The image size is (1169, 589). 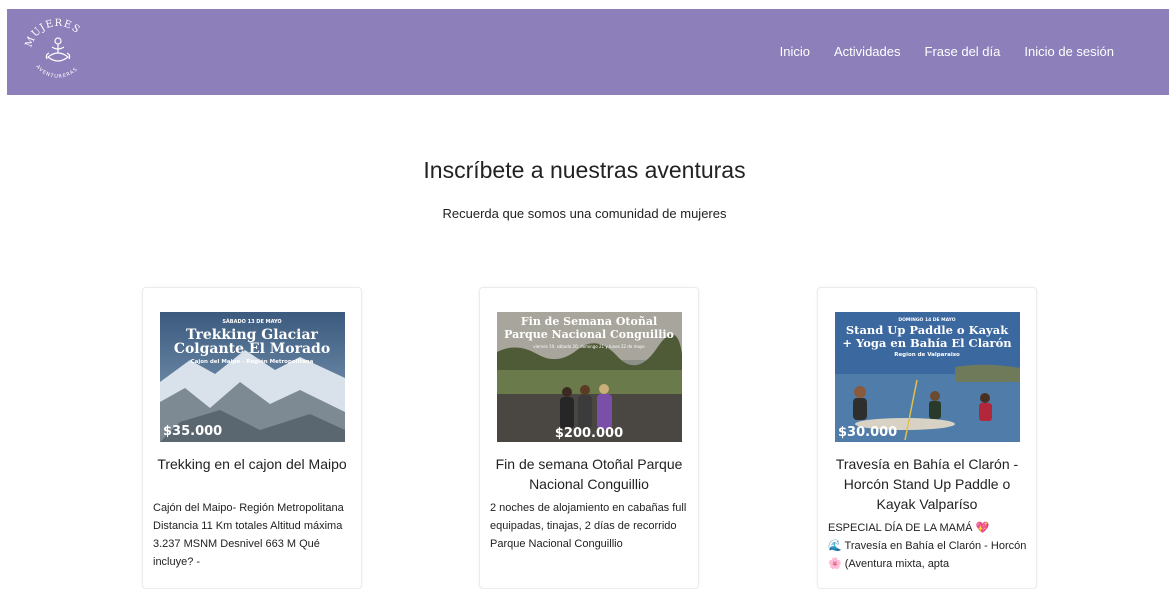 I want to click on image-title-line2: Parque Nacional Conguillio, so click(x=589, y=334).